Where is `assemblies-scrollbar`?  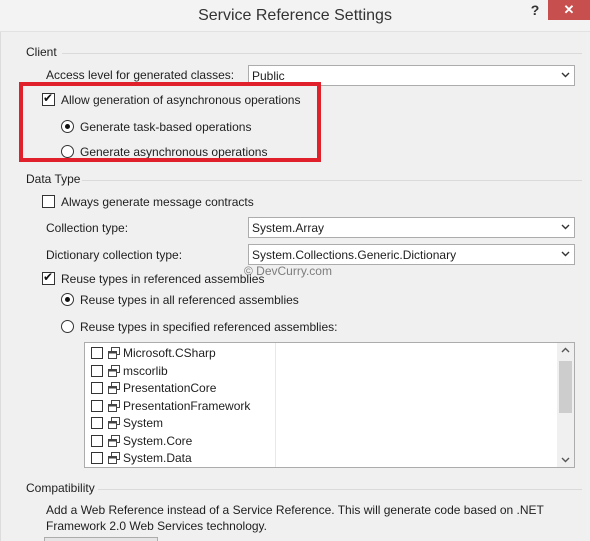
assemblies-scrollbar is located at coordinates (565, 405).